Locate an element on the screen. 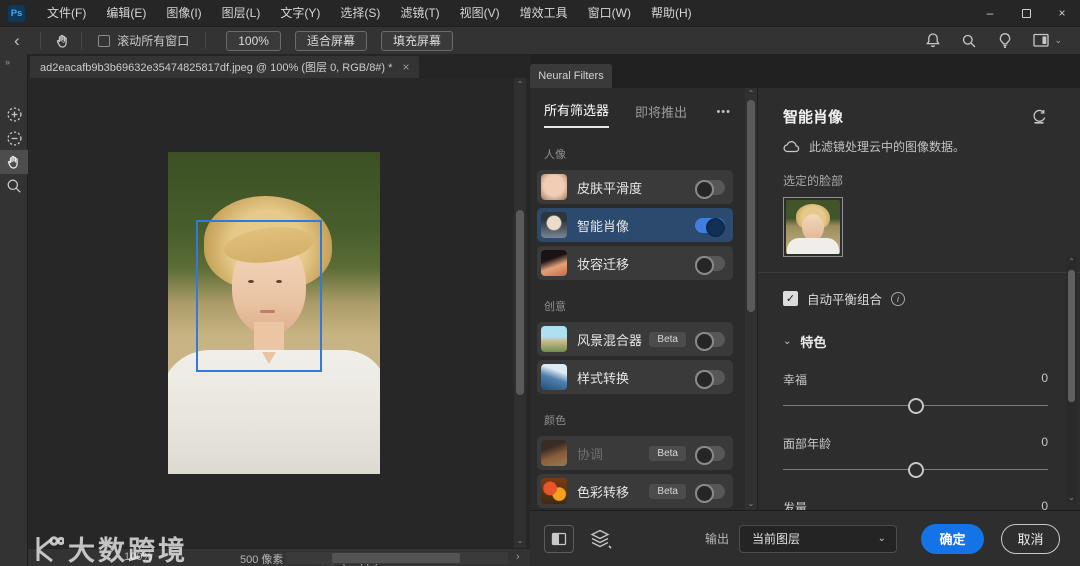 The width and height of the screenshot is (1080, 566). tab-wait-list: 即将推出 is located at coordinates (661, 115).